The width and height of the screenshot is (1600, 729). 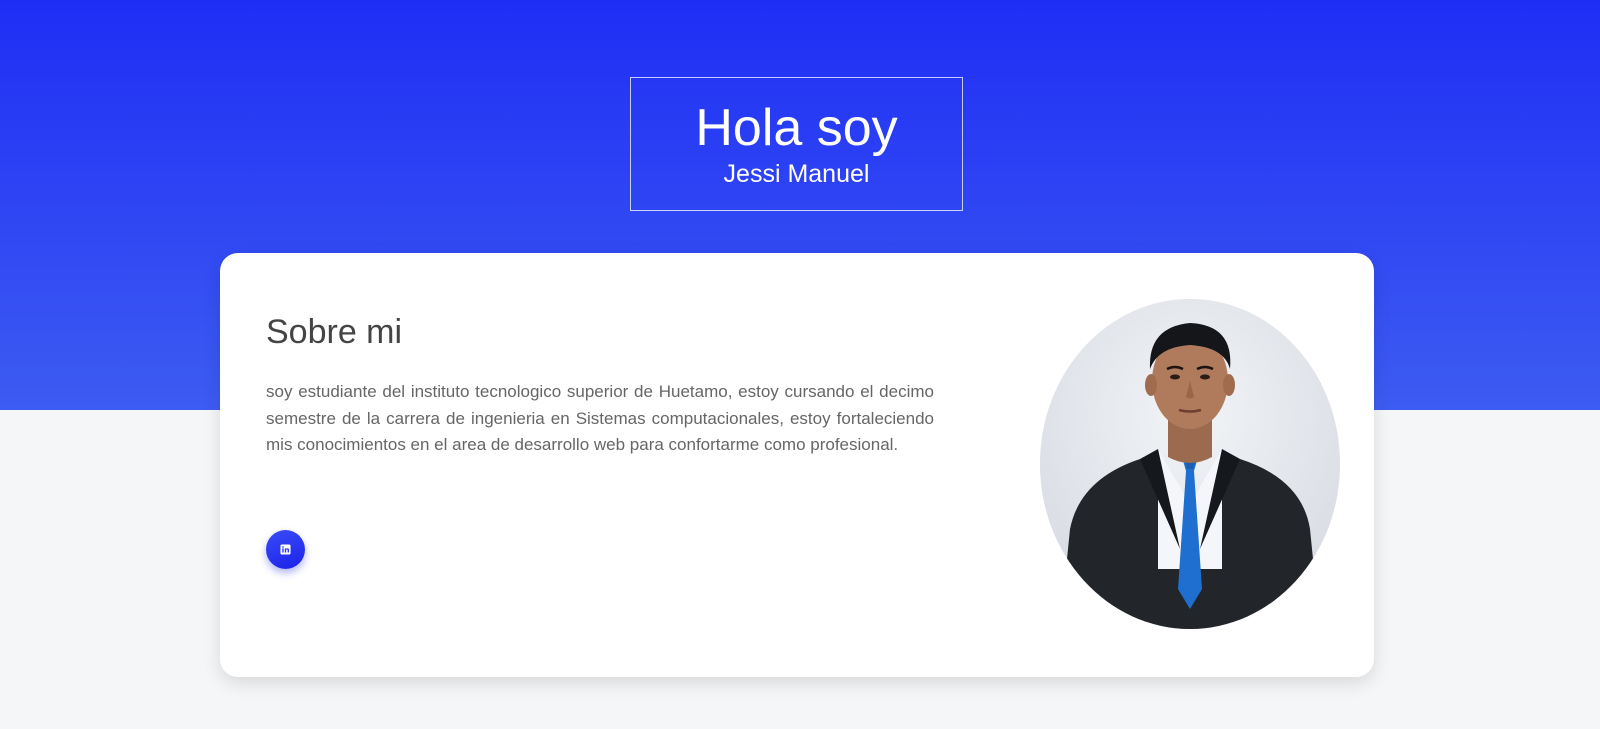 What do you see at coordinates (796, 174) in the screenshot?
I see `hero-subtitle: Jessi Manuel` at bounding box center [796, 174].